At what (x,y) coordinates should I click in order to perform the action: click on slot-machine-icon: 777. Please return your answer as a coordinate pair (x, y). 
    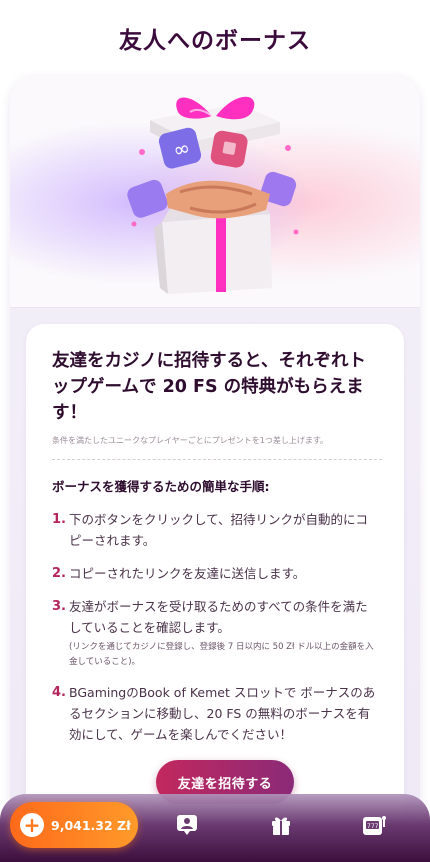
    Looking at the image, I should click on (374, 825).